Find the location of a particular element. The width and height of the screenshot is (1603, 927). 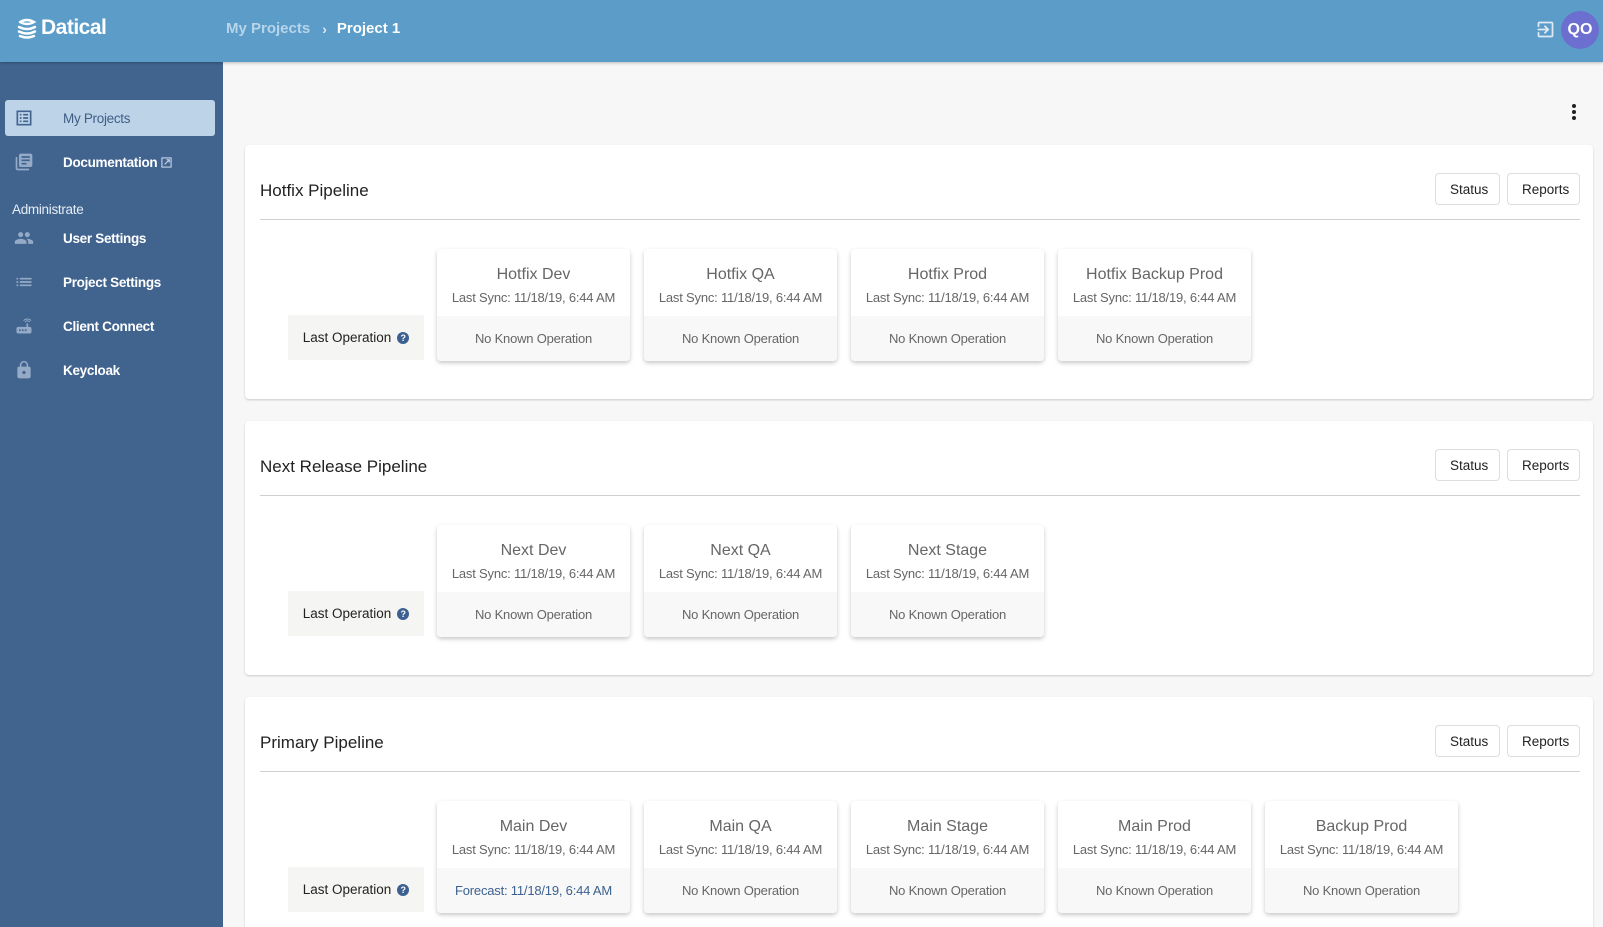

top-bar: Datical My Projects › Project 1 QO is located at coordinates (801, 31).